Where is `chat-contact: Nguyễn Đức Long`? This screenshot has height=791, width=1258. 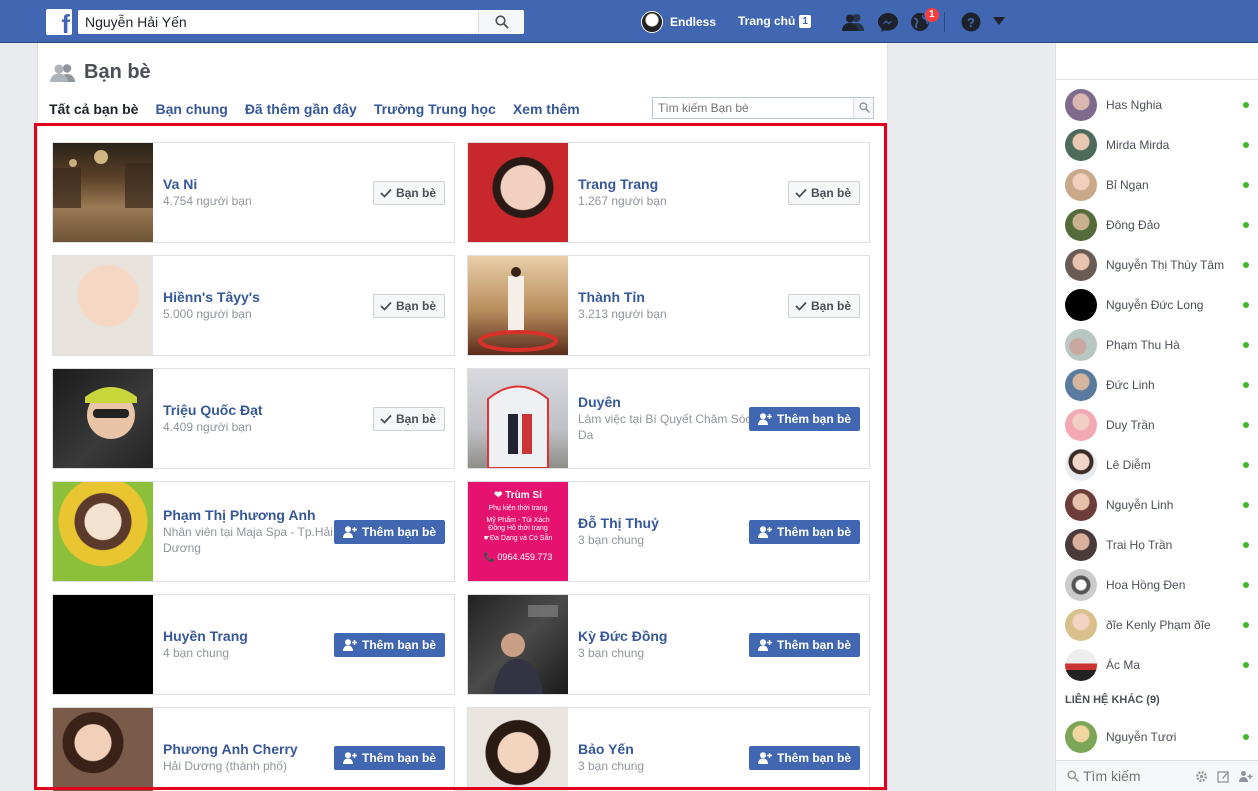 chat-contact: Nguyễn Đức Long is located at coordinates (1157, 305).